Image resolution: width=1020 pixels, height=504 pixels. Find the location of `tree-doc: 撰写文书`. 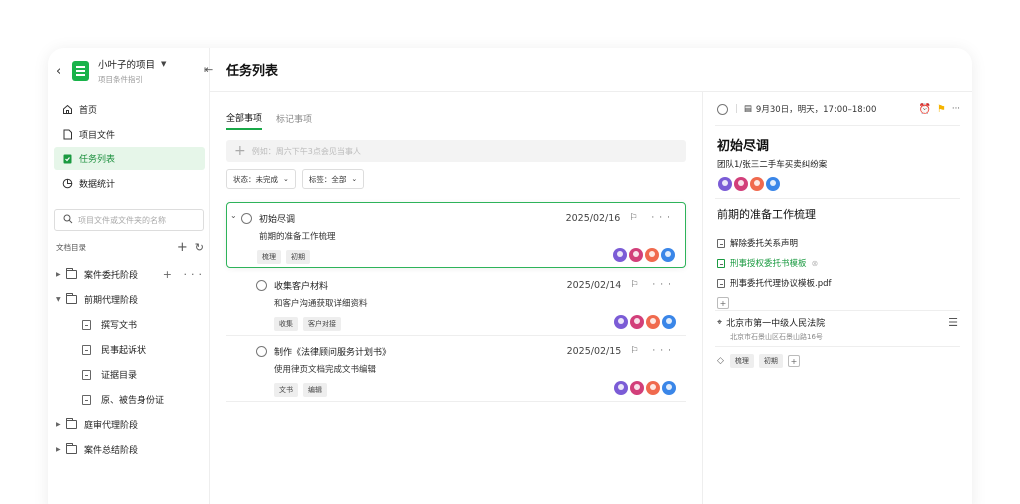

tree-doc: 撰写文书 is located at coordinates (131, 324).